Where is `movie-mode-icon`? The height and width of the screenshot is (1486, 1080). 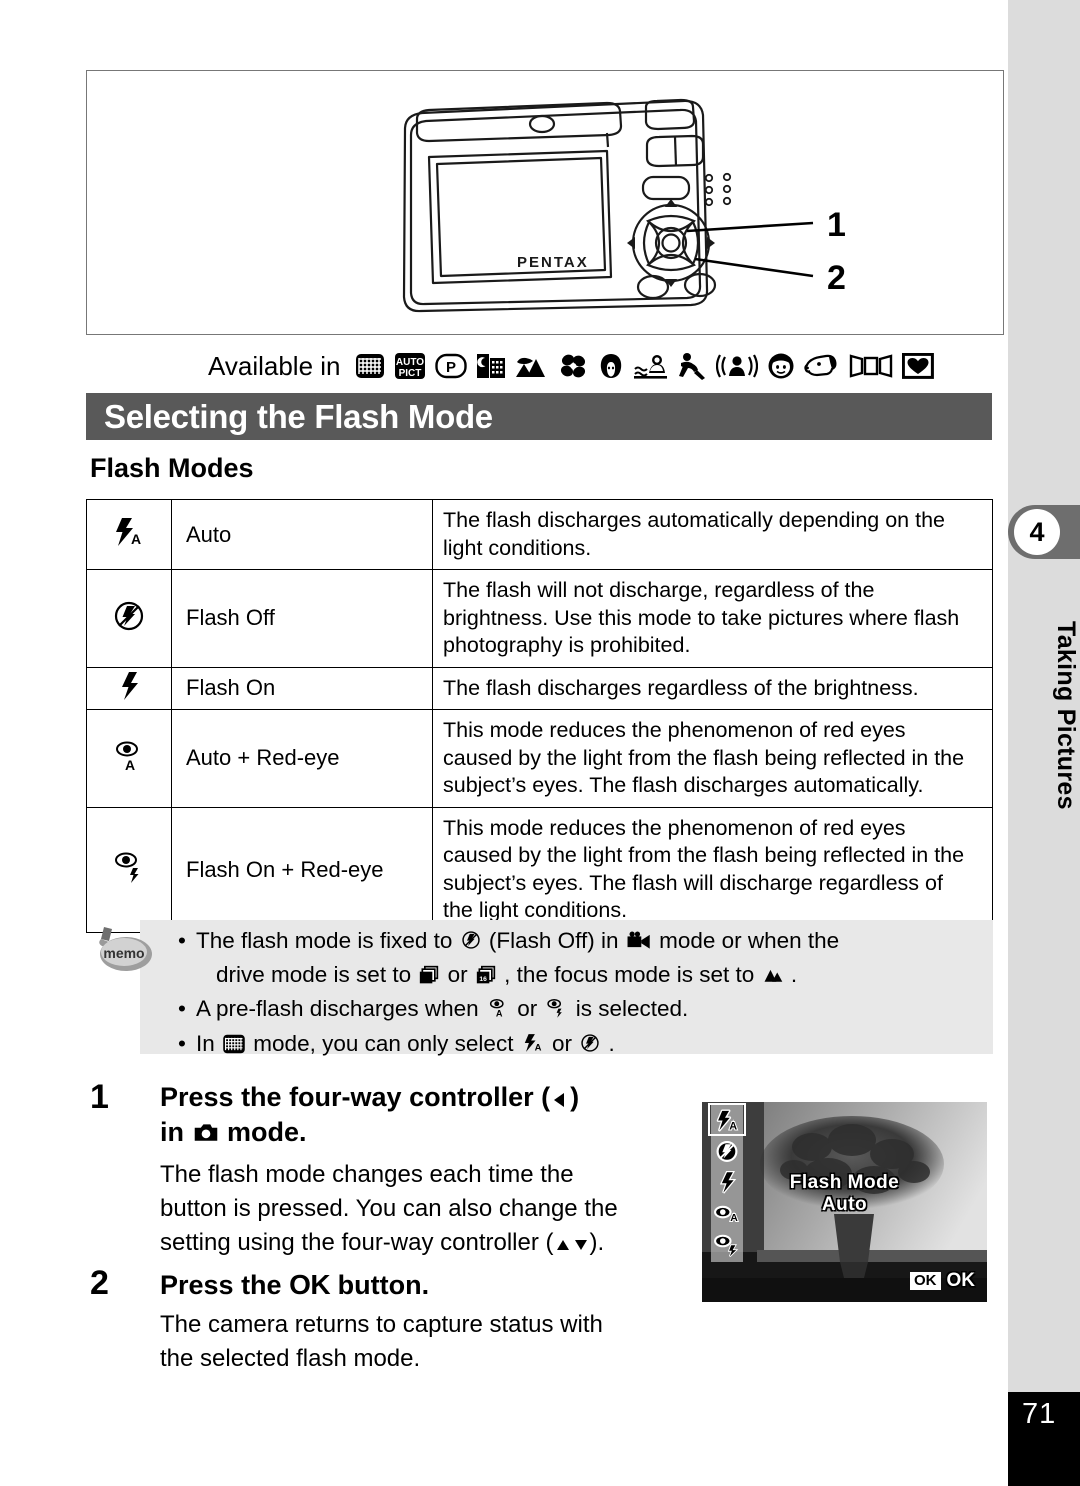 movie-mode-icon is located at coordinates (638, 940).